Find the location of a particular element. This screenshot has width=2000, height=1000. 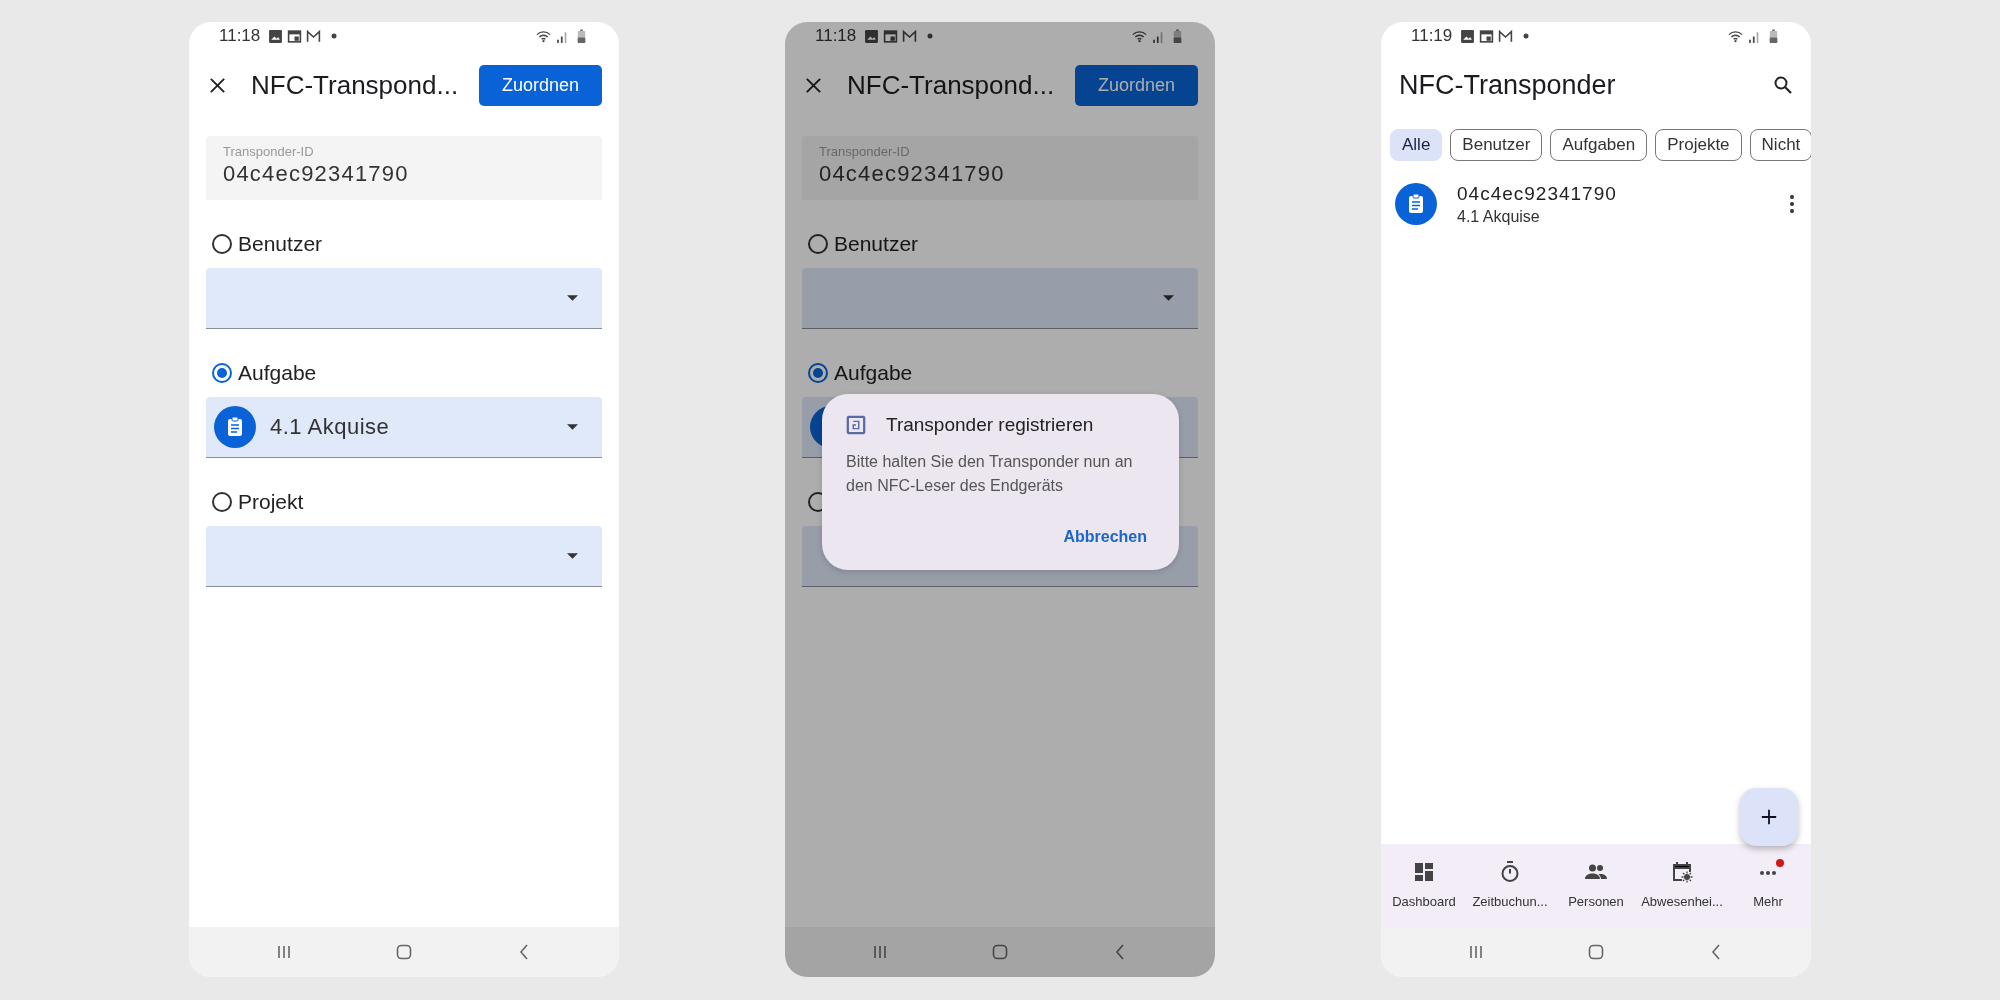

assignment-label: 4.1 Akquise is located at coordinates (1499, 216).